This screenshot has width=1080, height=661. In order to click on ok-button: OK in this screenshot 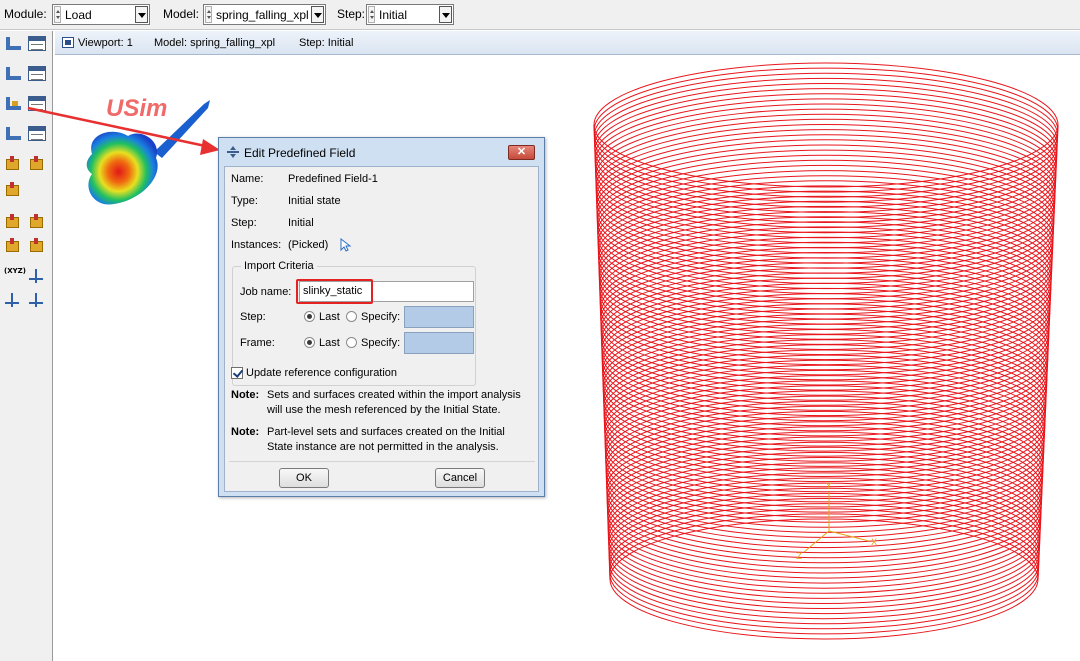, I will do `click(304, 478)`.